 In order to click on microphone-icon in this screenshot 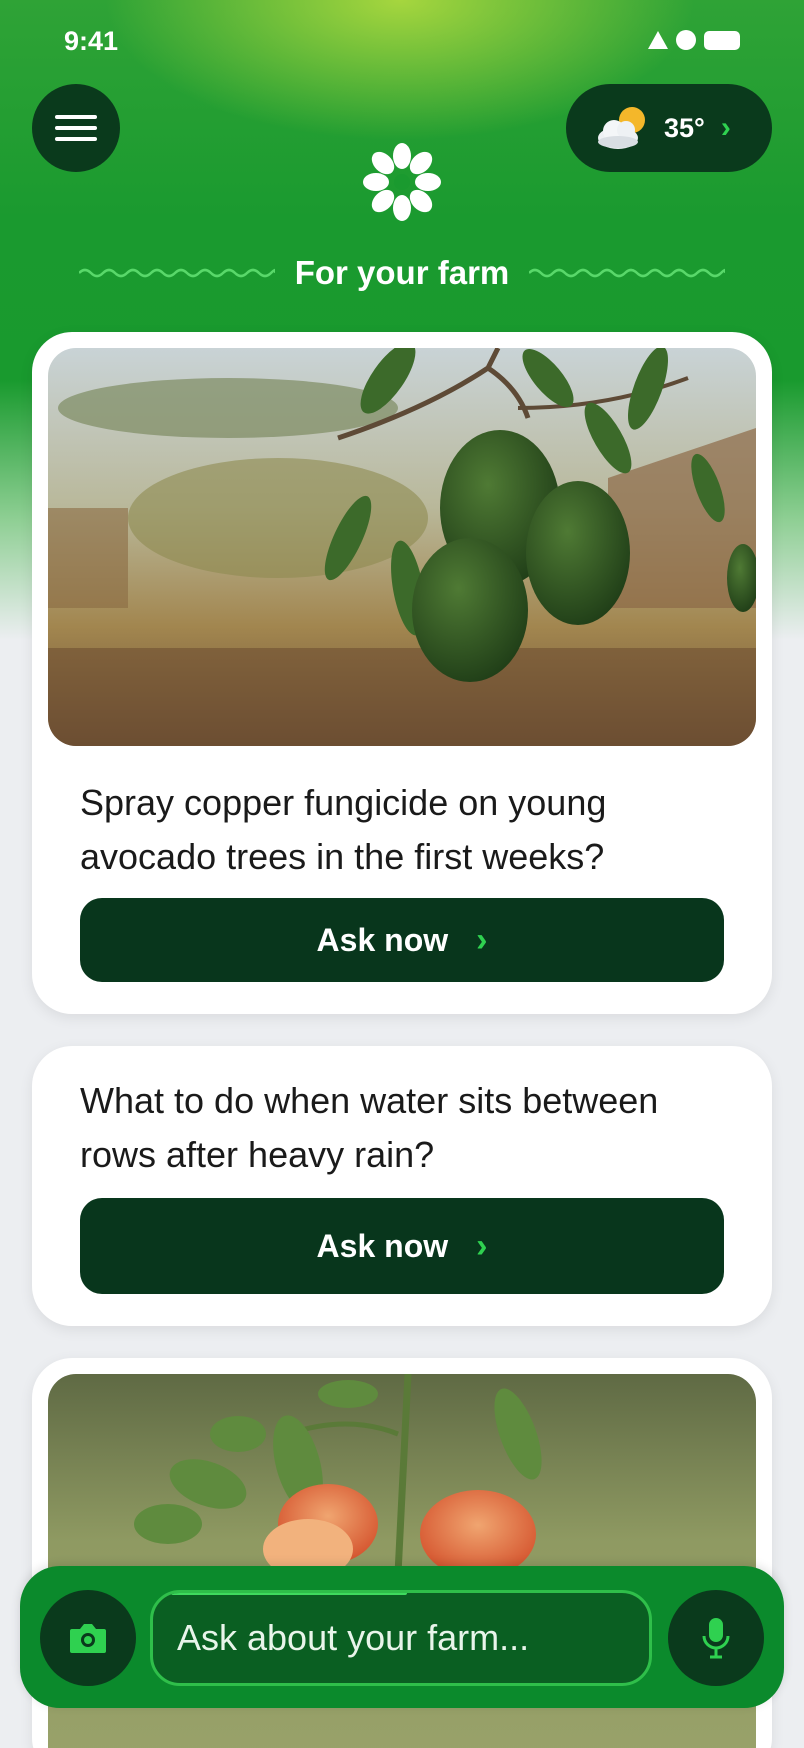, I will do `click(716, 1638)`.